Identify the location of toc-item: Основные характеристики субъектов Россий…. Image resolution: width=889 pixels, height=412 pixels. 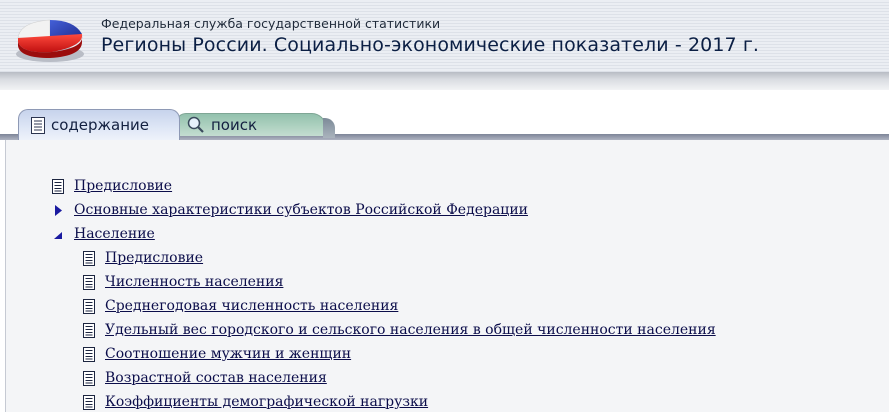
(290, 210).